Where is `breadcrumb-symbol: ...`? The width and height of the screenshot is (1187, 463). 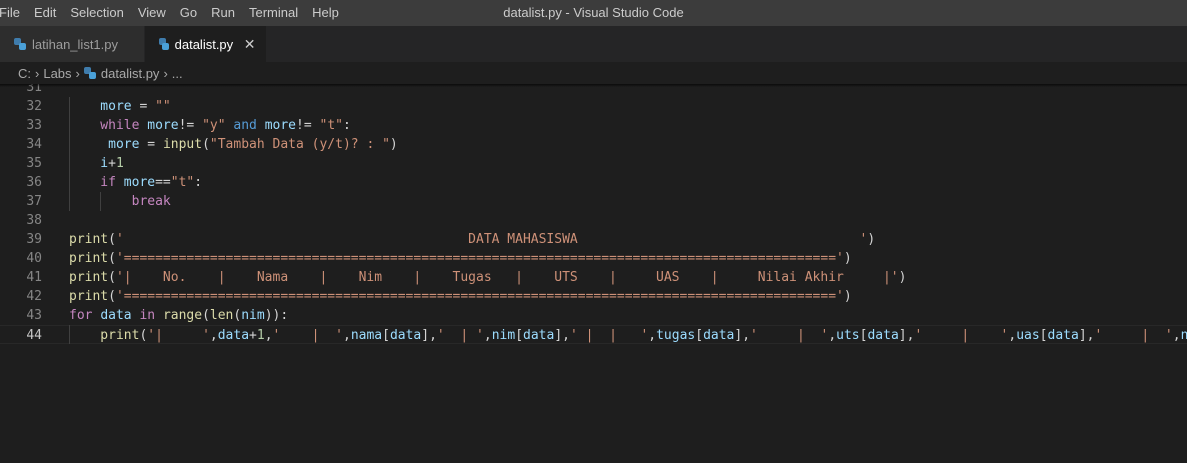 breadcrumb-symbol: ... is located at coordinates (177, 73).